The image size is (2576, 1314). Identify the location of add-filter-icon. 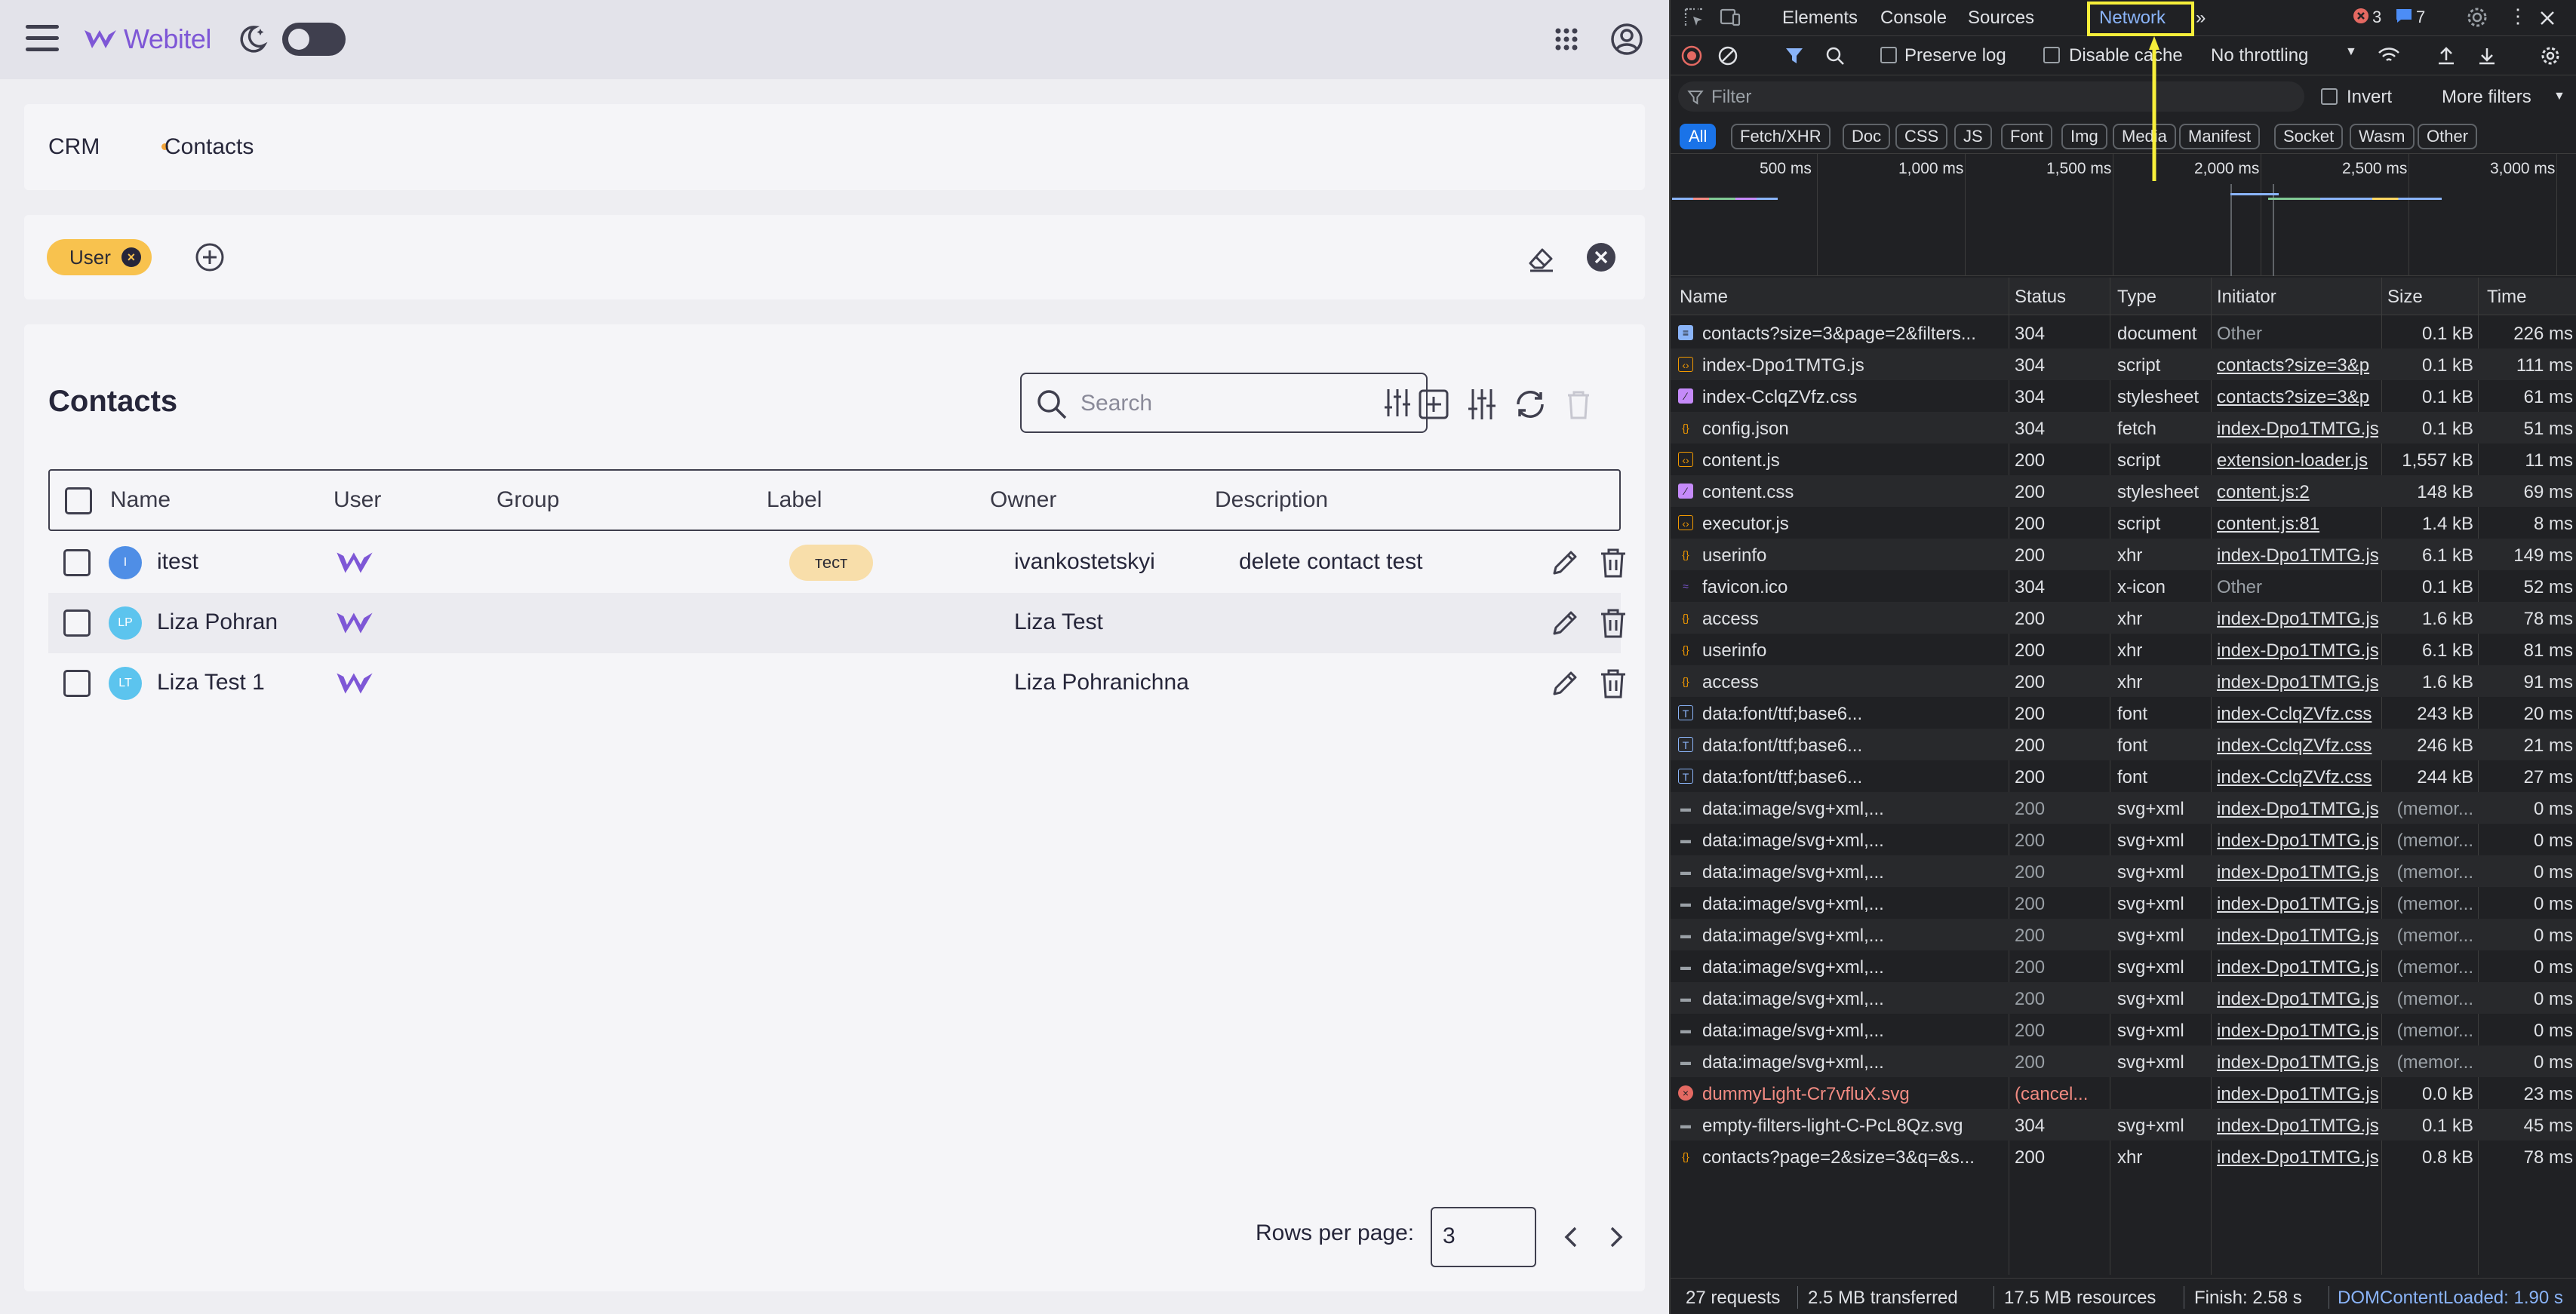
(209, 257).